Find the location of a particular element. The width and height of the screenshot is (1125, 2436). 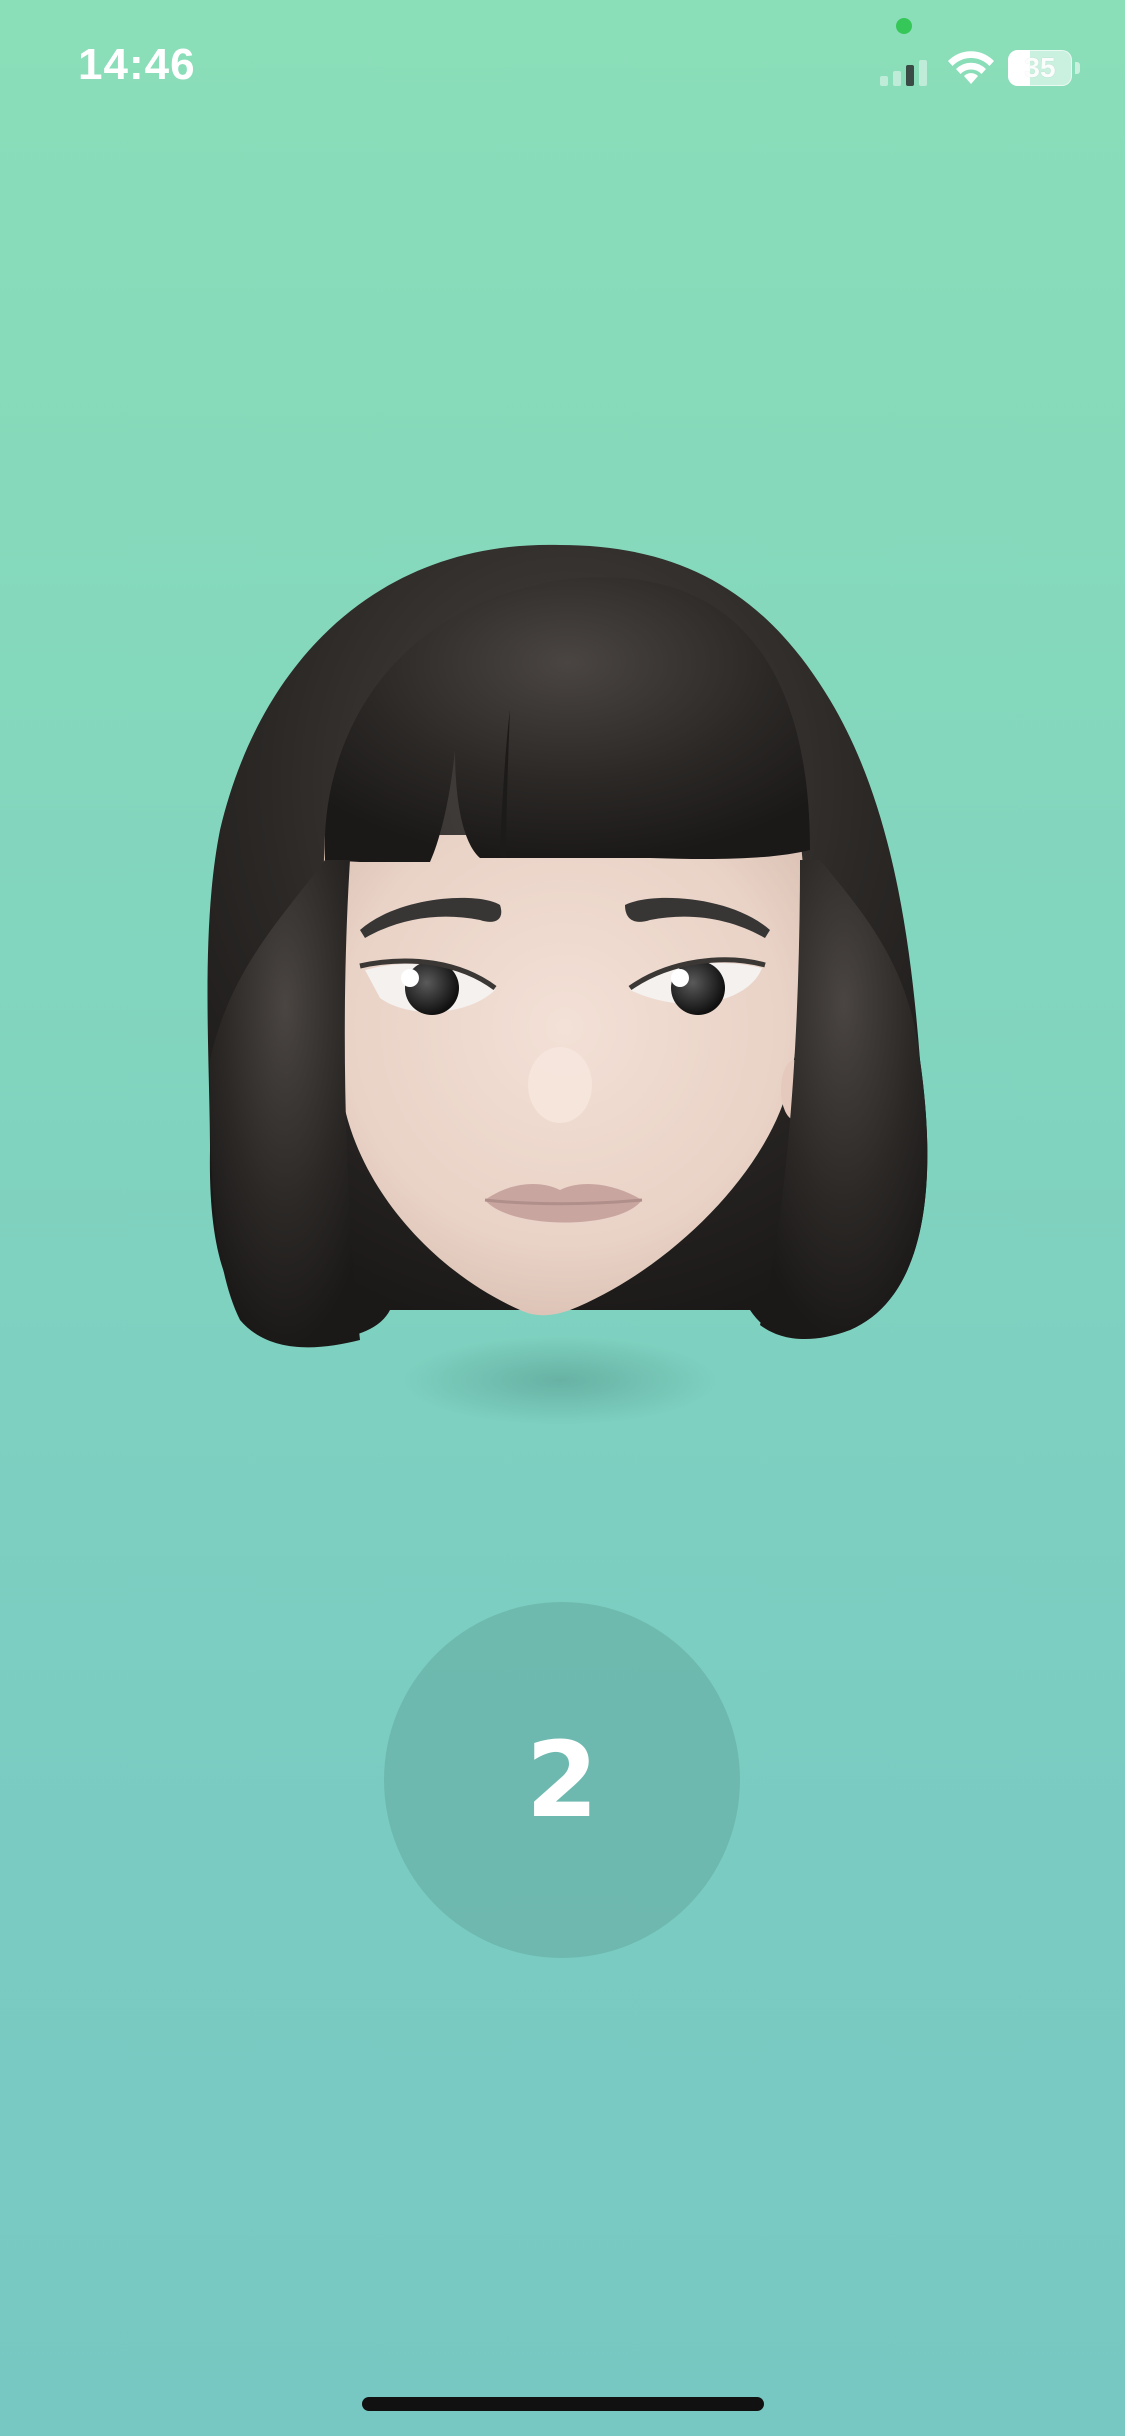

avatar-shadow is located at coordinates (560, 1380).